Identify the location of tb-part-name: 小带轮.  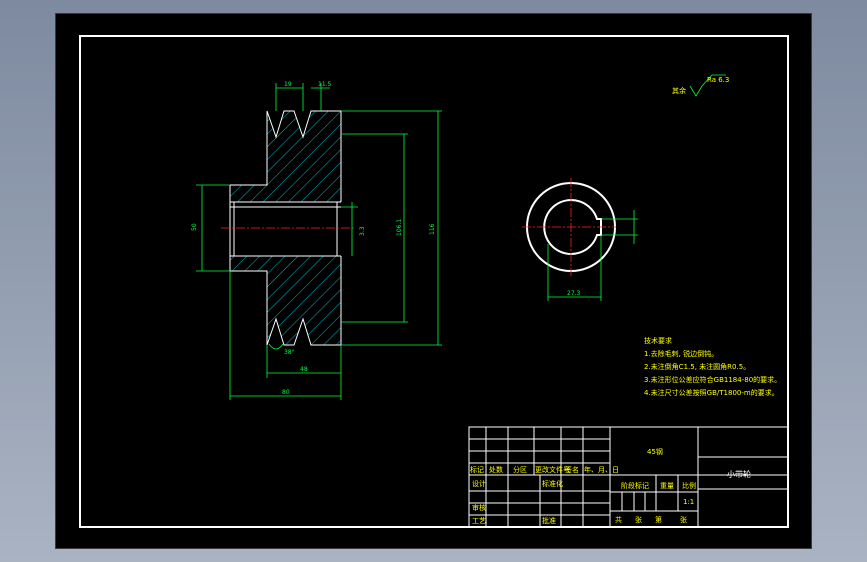
(739, 474).